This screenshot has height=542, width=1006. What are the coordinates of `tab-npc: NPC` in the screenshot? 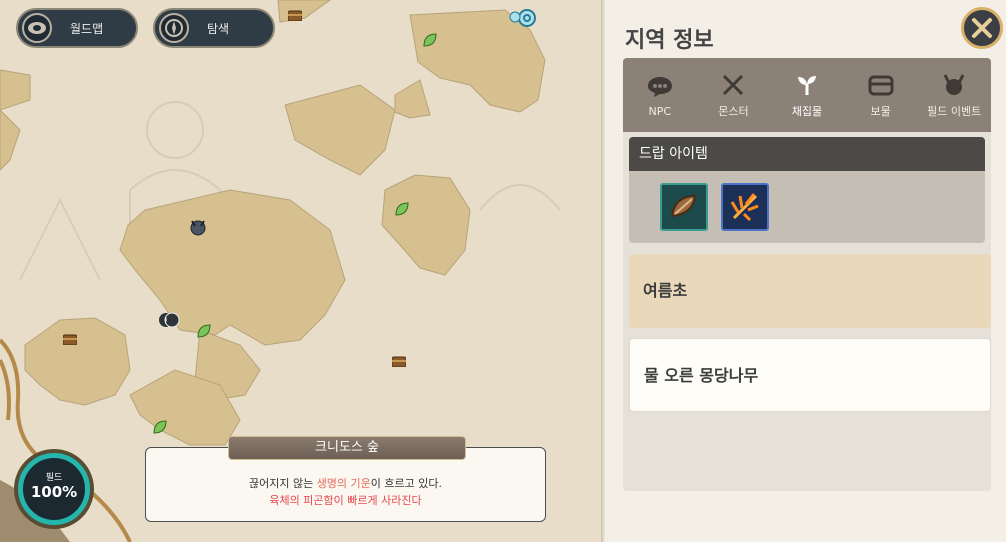 It's located at (660, 95).